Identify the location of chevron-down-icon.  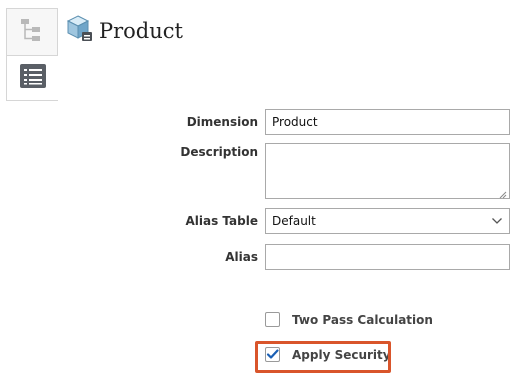
(497, 221).